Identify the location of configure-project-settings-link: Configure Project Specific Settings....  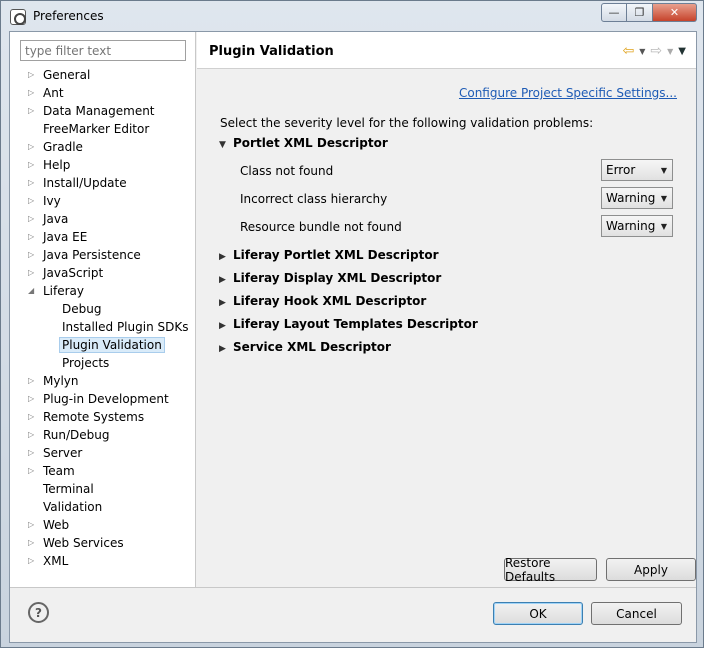
(568, 93).